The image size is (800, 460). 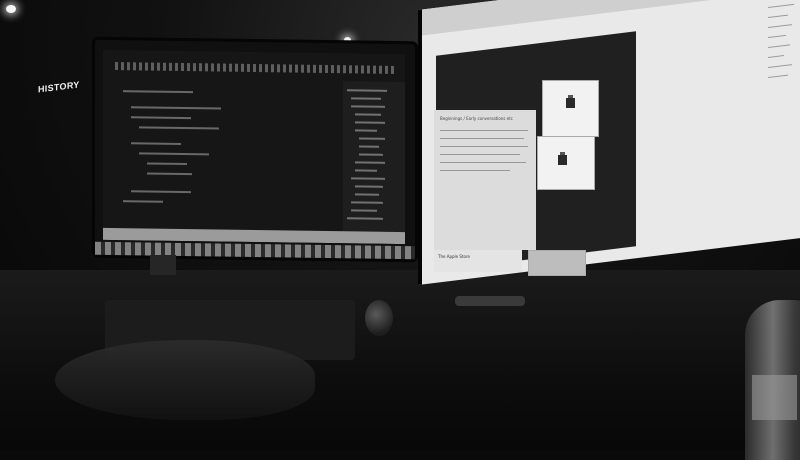 I want to click on devtools-panel, so click(x=781, y=99).